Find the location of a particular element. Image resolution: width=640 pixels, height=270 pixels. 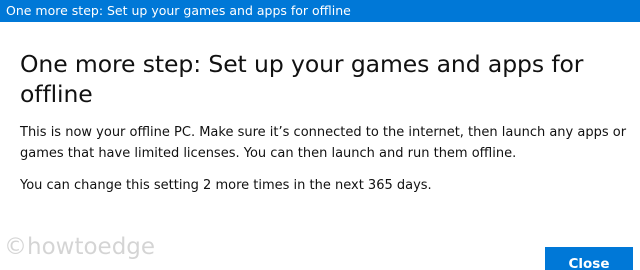

watermark: ©howtoedge is located at coordinates (80, 247).